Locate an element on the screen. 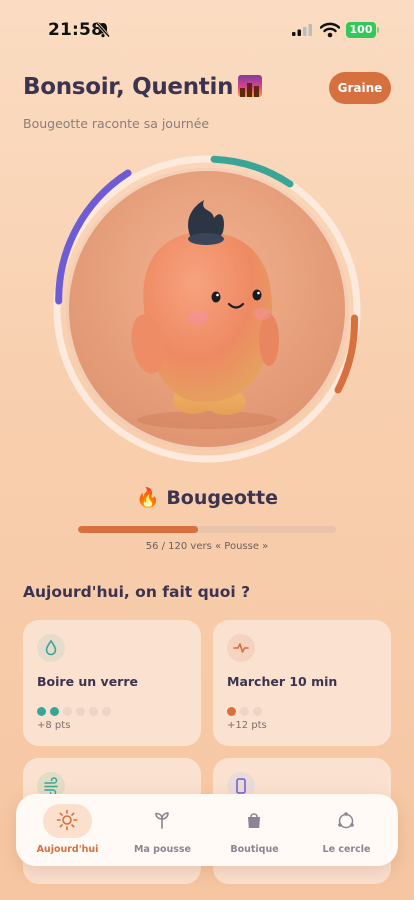 The image size is (414, 900). circle-nodes-icon is located at coordinates (346, 820).